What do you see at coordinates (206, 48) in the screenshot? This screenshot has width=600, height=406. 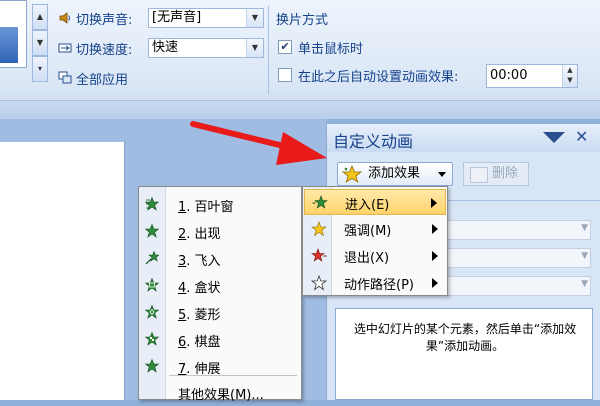 I see `speed-select: 快速 ▼` at bounding box center [206, 48].